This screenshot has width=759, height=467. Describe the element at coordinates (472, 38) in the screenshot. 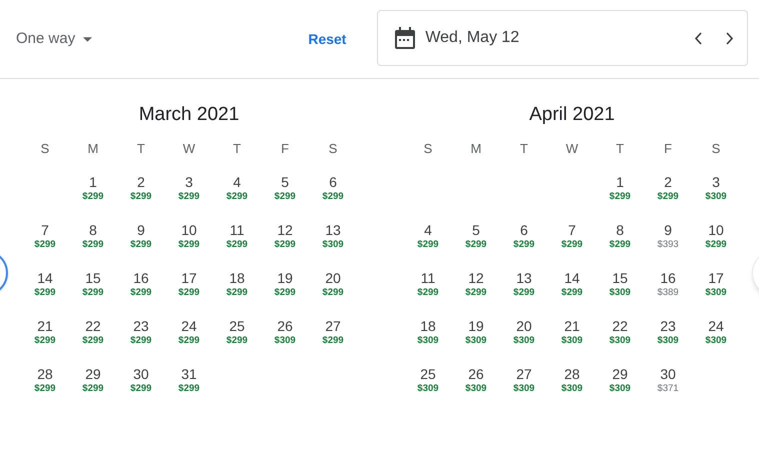

I see `date-value: Wed, May 12` at that location.